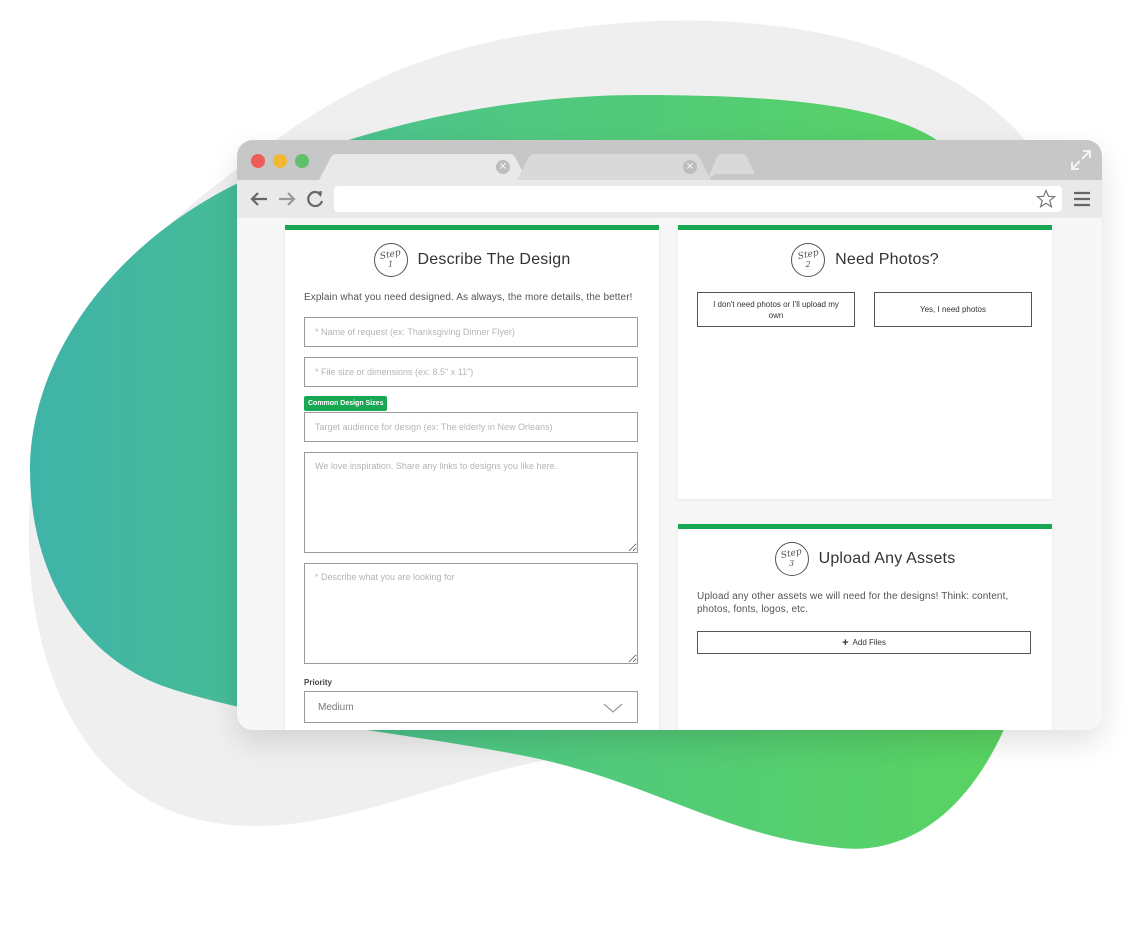 Image resolution: width=1135 pixels, height=950 pixels. What do you see at coordinates (698, 199) in the screenshot?
I see `address-bar` at bounding box center [698, 199].